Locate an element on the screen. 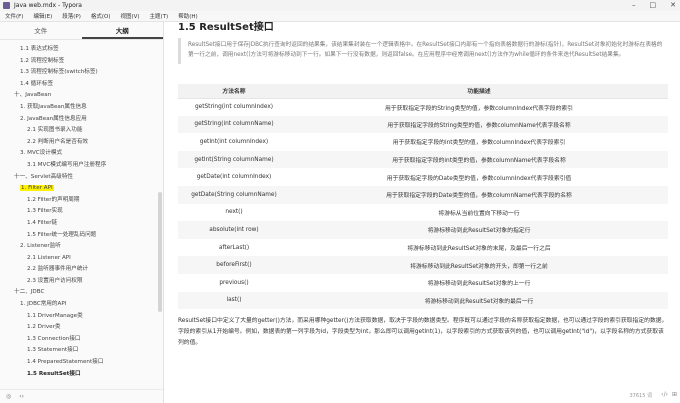 Image resolution: width=680 pixels, height=403 pixels. outline-item: 1.3 流程控制标签(switch标签) is located at coordinates (81, 73).